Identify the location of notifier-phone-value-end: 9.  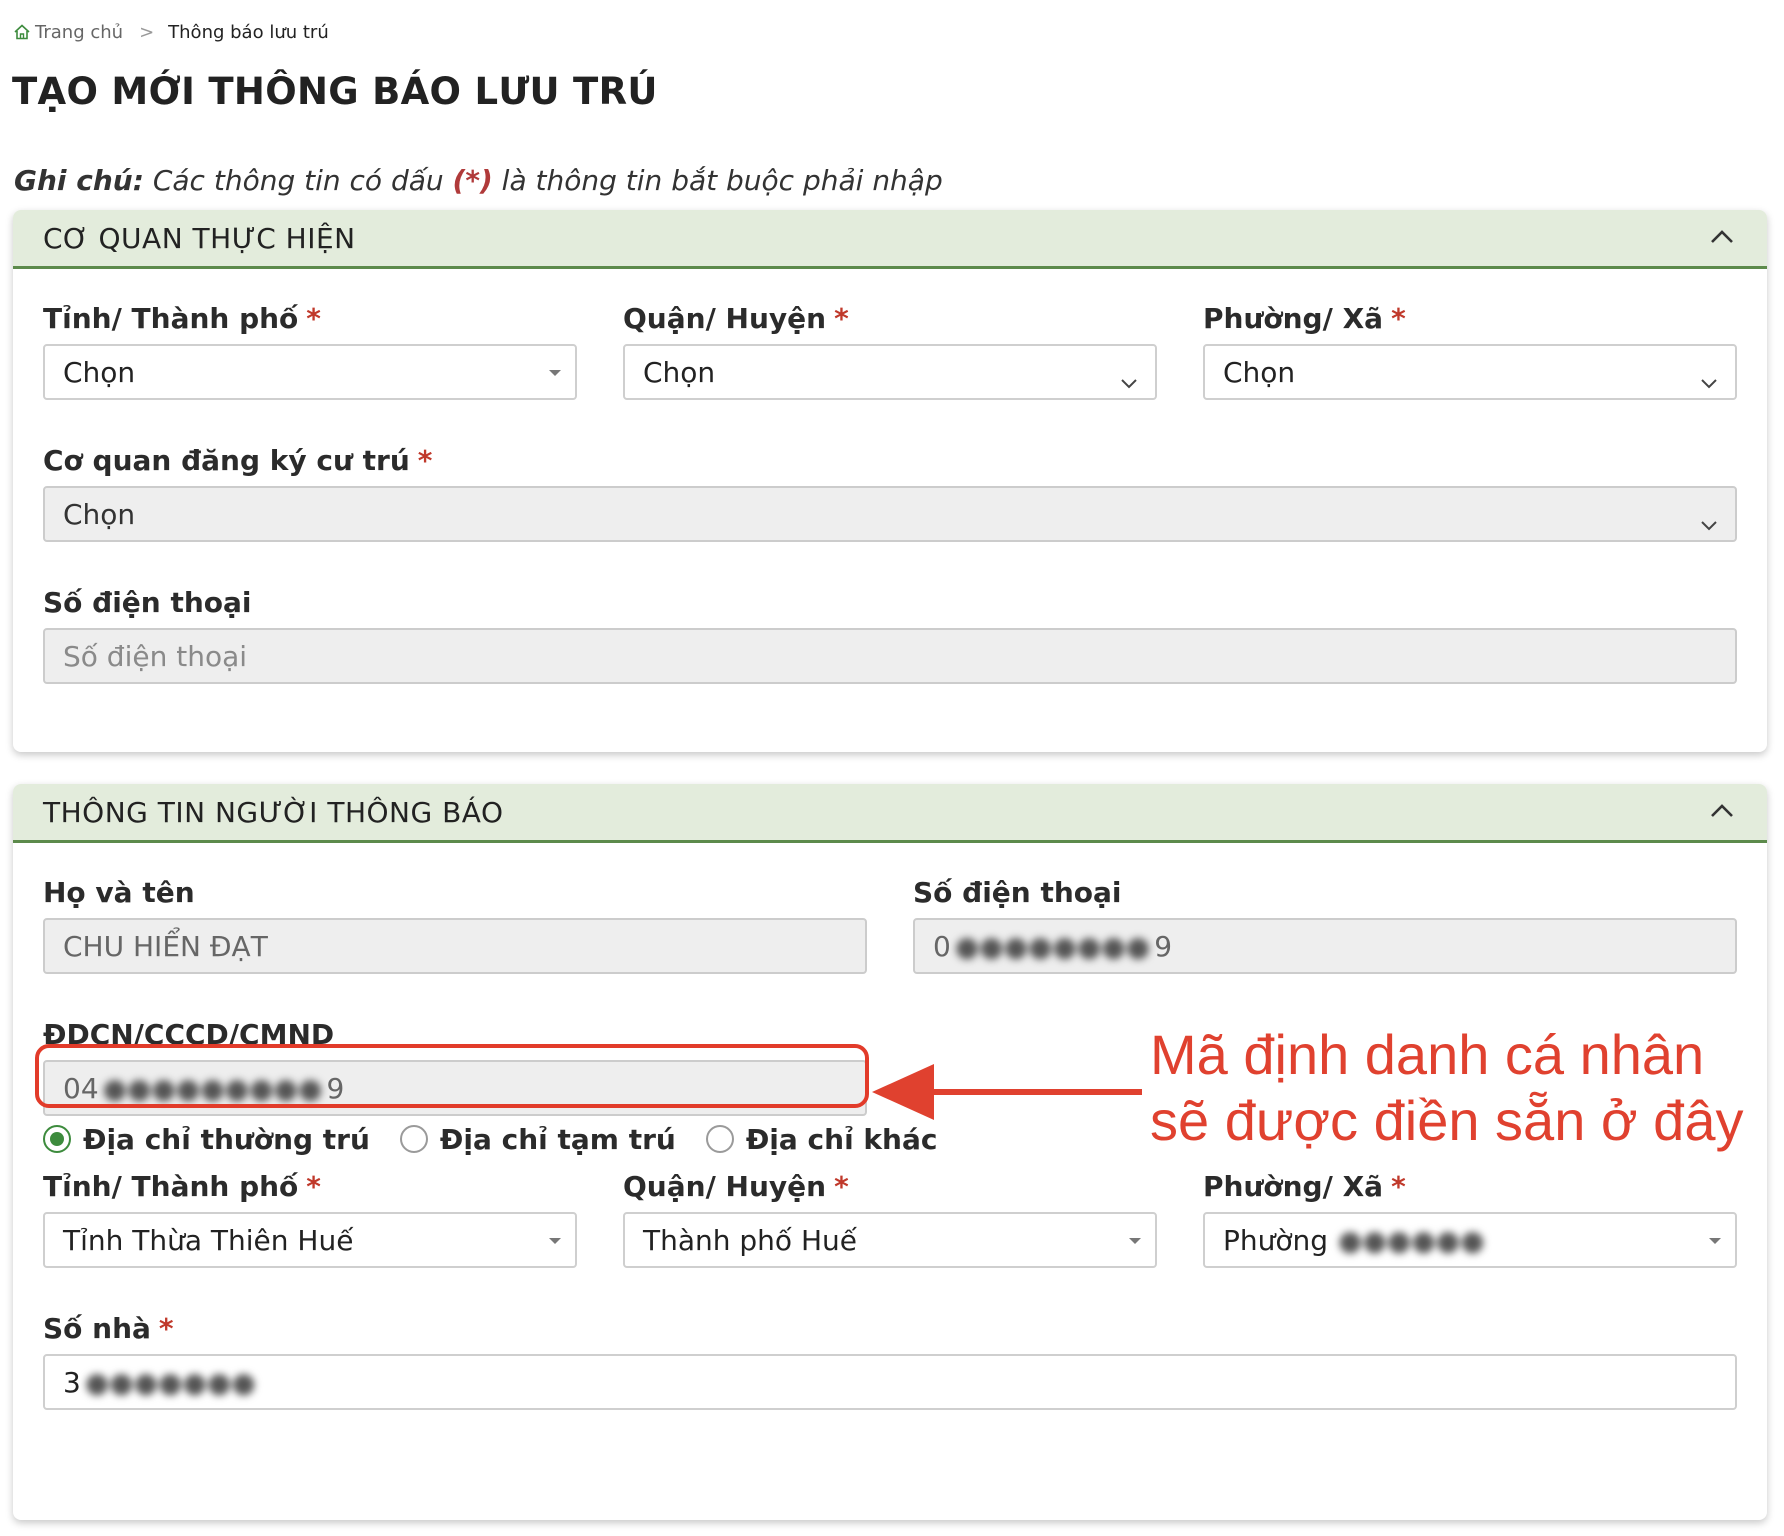
(1163, 946).